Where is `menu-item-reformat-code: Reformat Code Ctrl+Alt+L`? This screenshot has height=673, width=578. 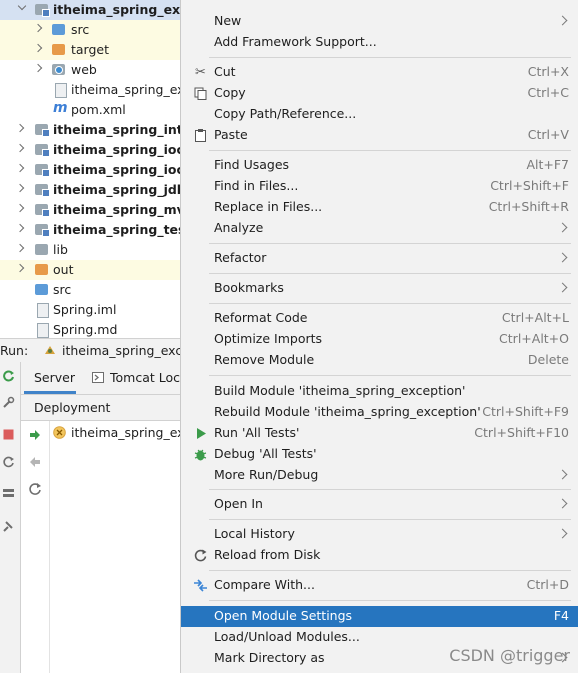
menu-item-reformat-code: Reformat Code Ctrl+Alt+L is located at coordinates (379, 318).